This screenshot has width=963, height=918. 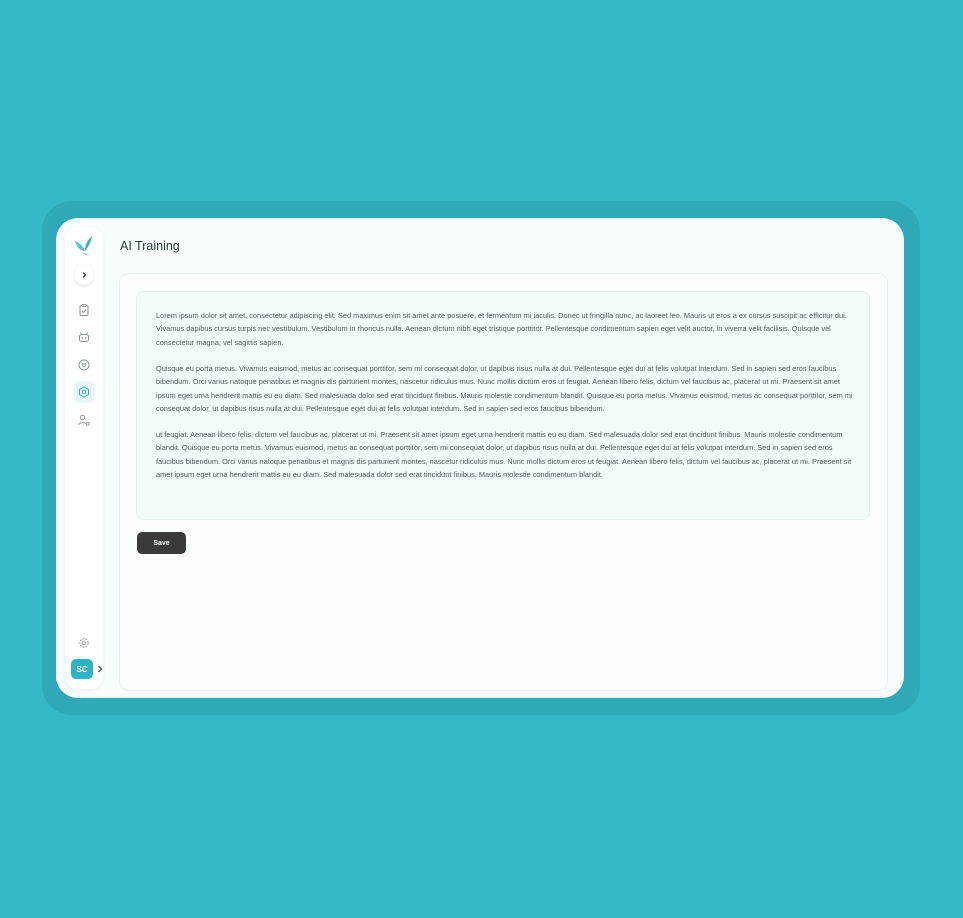 I want to click on settings-icon, so click(x=84, y=643).